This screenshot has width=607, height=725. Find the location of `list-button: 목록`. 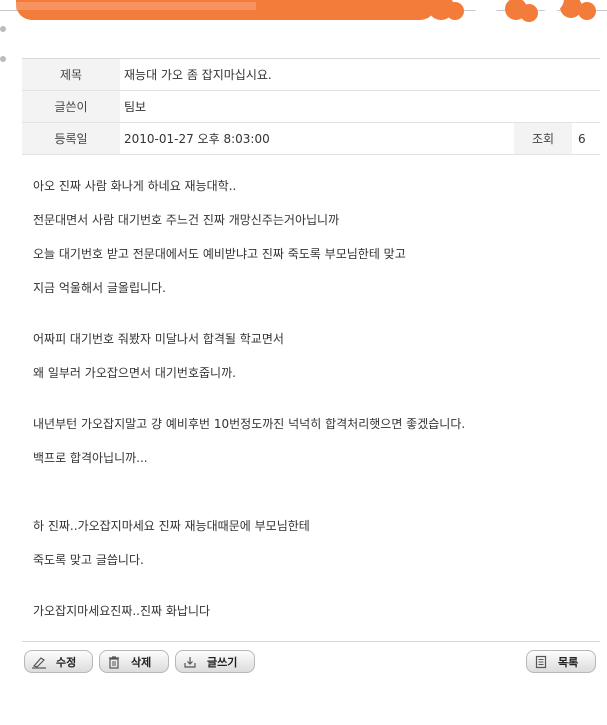

list-button: 목록 is located at coordinates (561, 661).